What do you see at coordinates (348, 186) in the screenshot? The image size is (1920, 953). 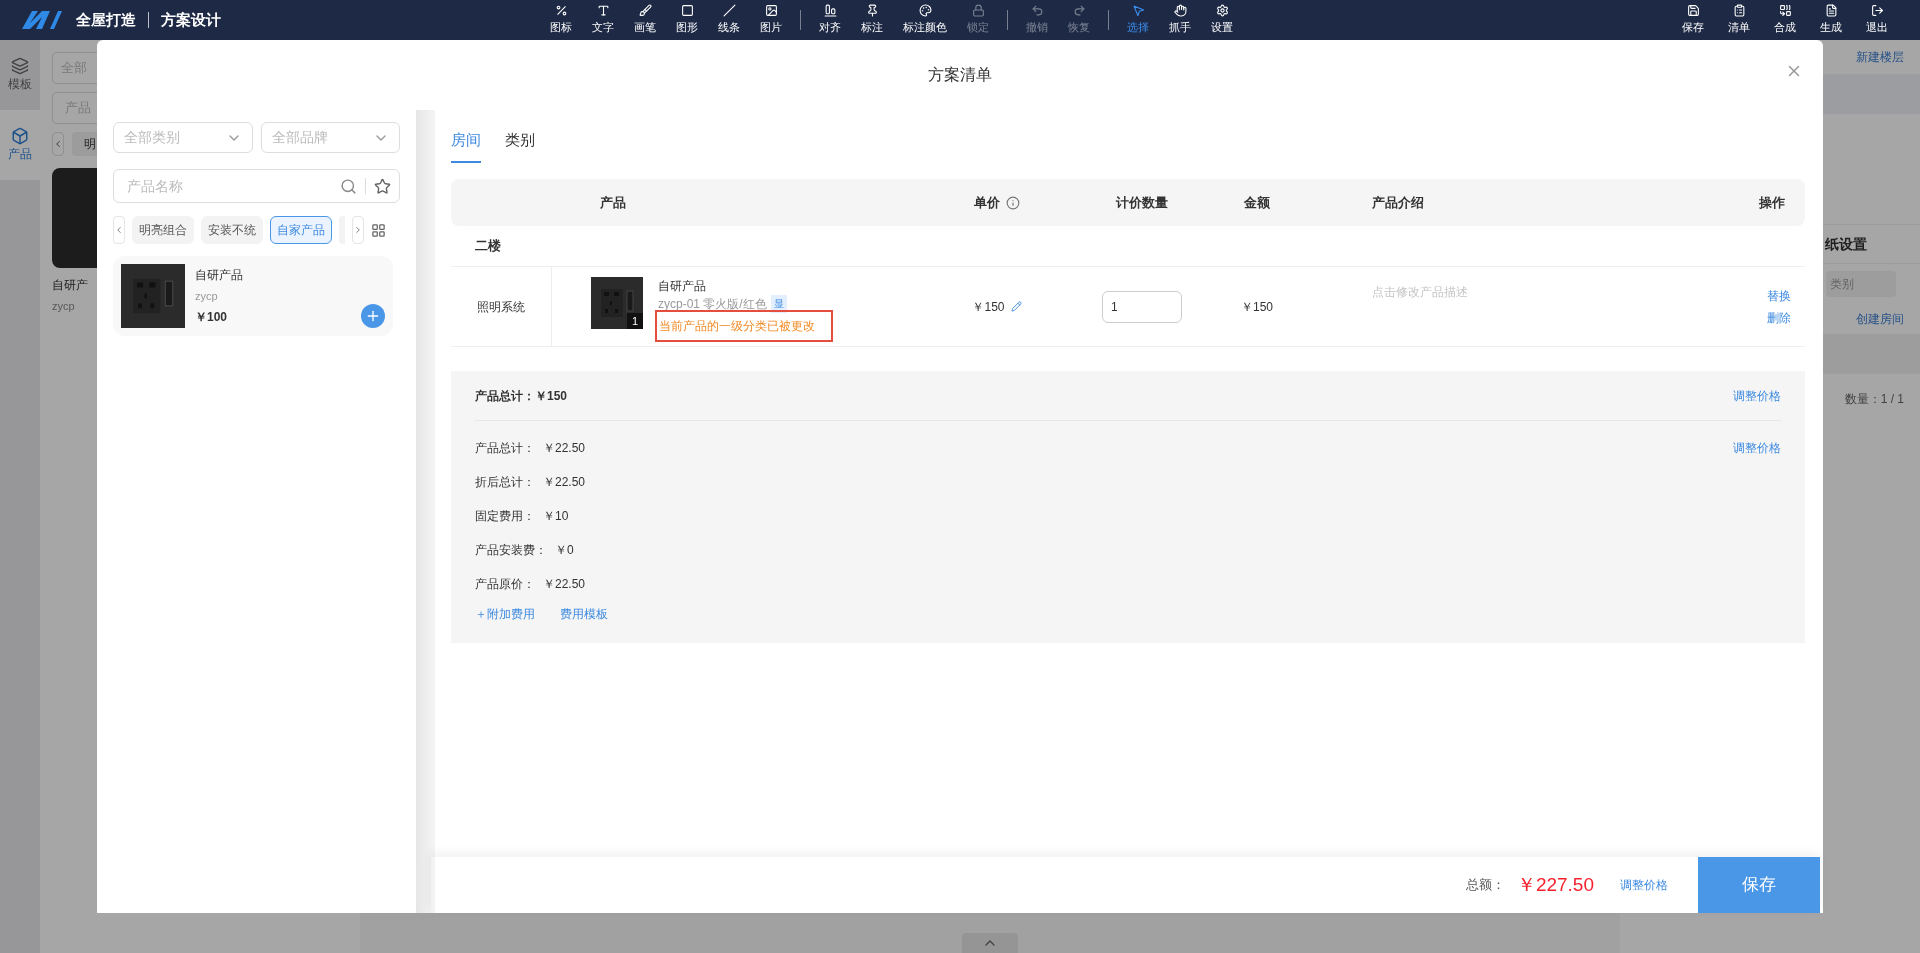 I see `search-icon` at bounding box center [348, 186].